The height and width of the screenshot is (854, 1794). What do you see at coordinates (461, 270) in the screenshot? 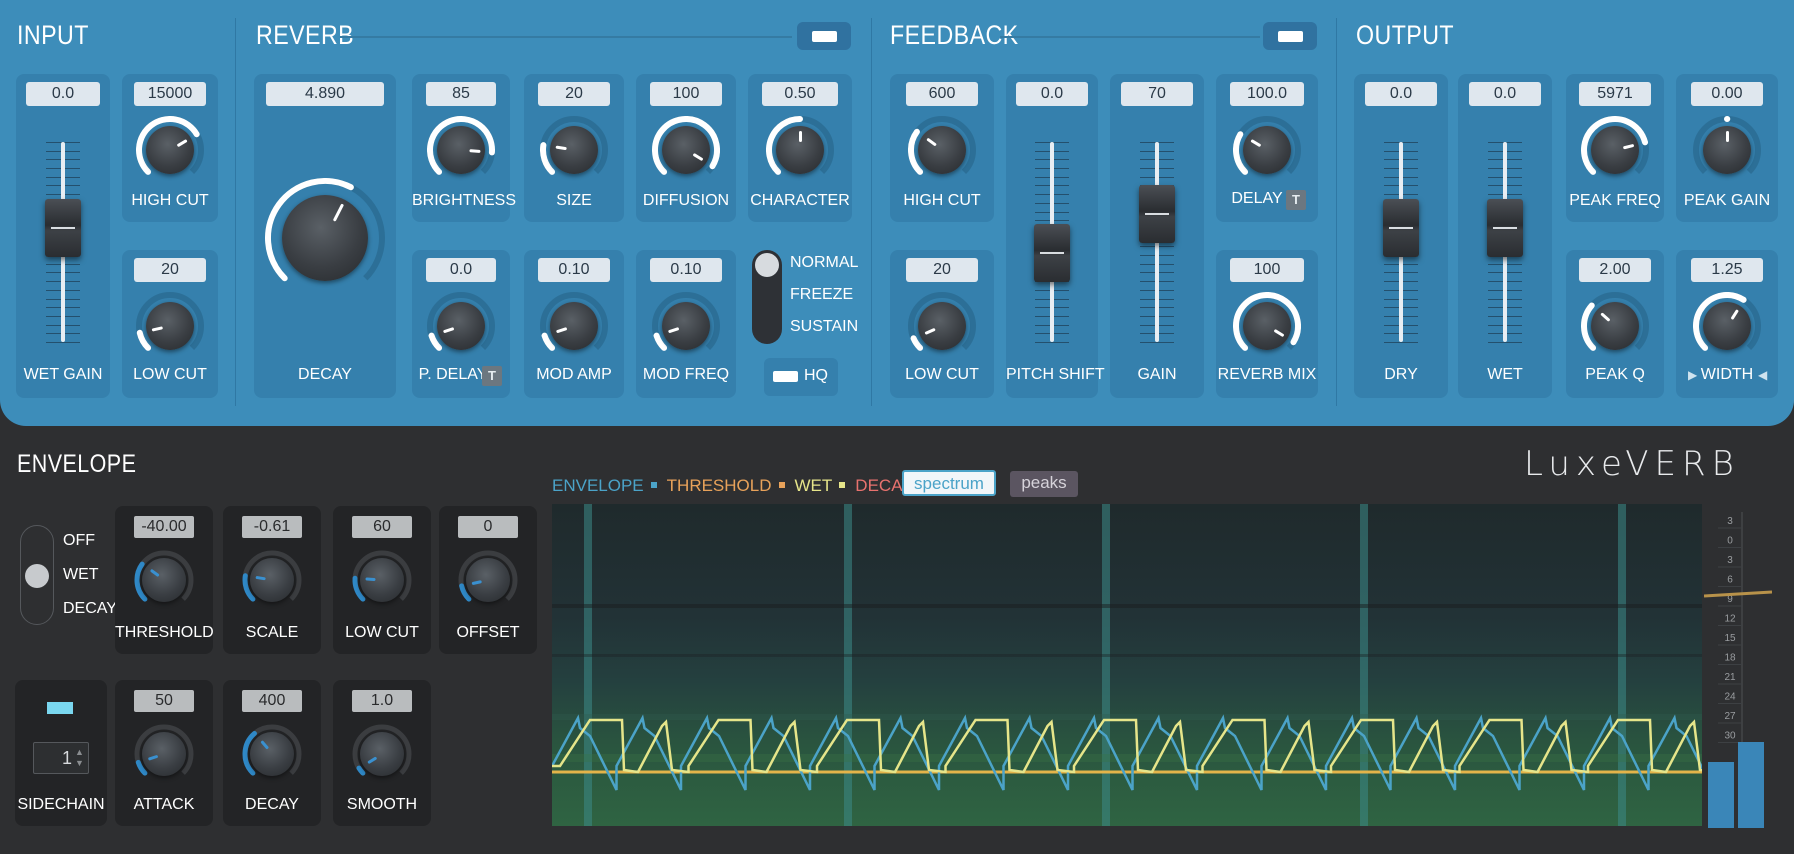
I see `p-delay-value: 0.0` at bounding box center [461, 270].